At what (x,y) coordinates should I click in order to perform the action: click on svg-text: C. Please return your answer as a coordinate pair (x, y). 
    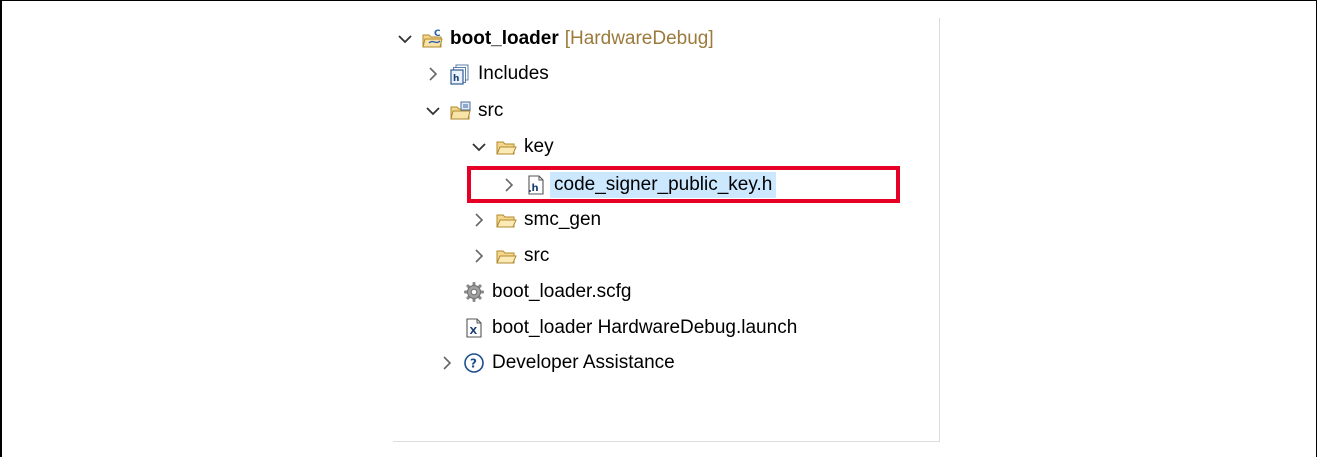
    Looking at the image, I should click on (437, 34).